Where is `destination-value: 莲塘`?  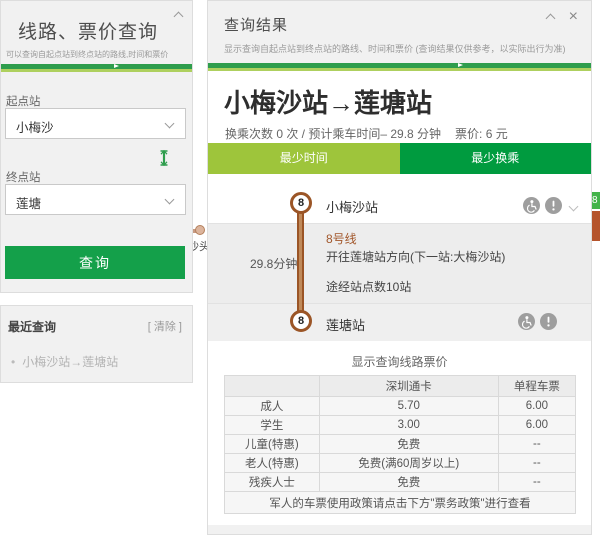
destination-value: 莲塘 is located at coordinates (29, 204).